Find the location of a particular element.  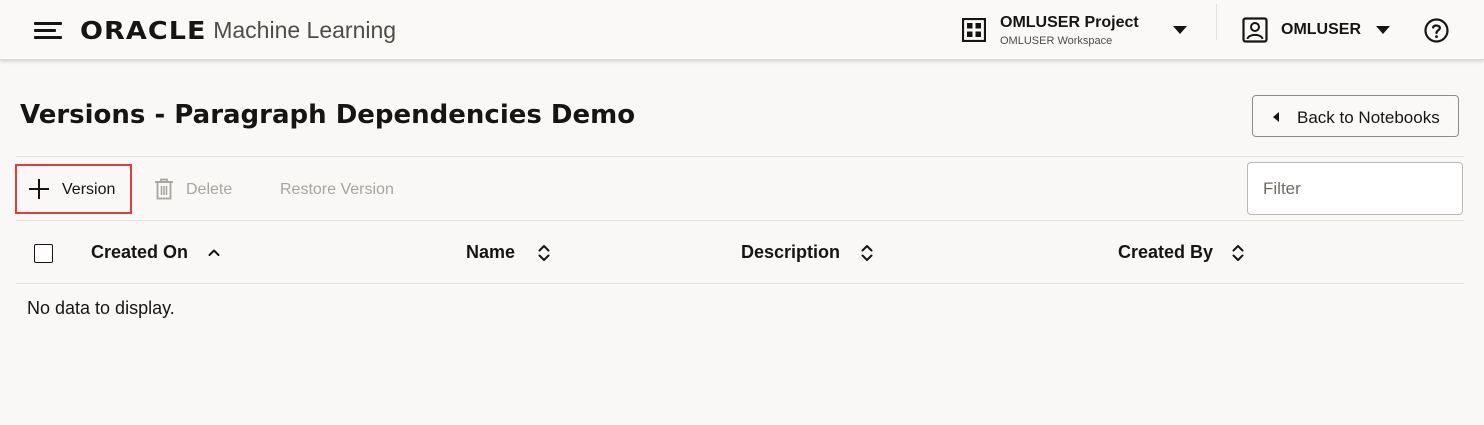

filter-input is located at coordinates (1355, 188).